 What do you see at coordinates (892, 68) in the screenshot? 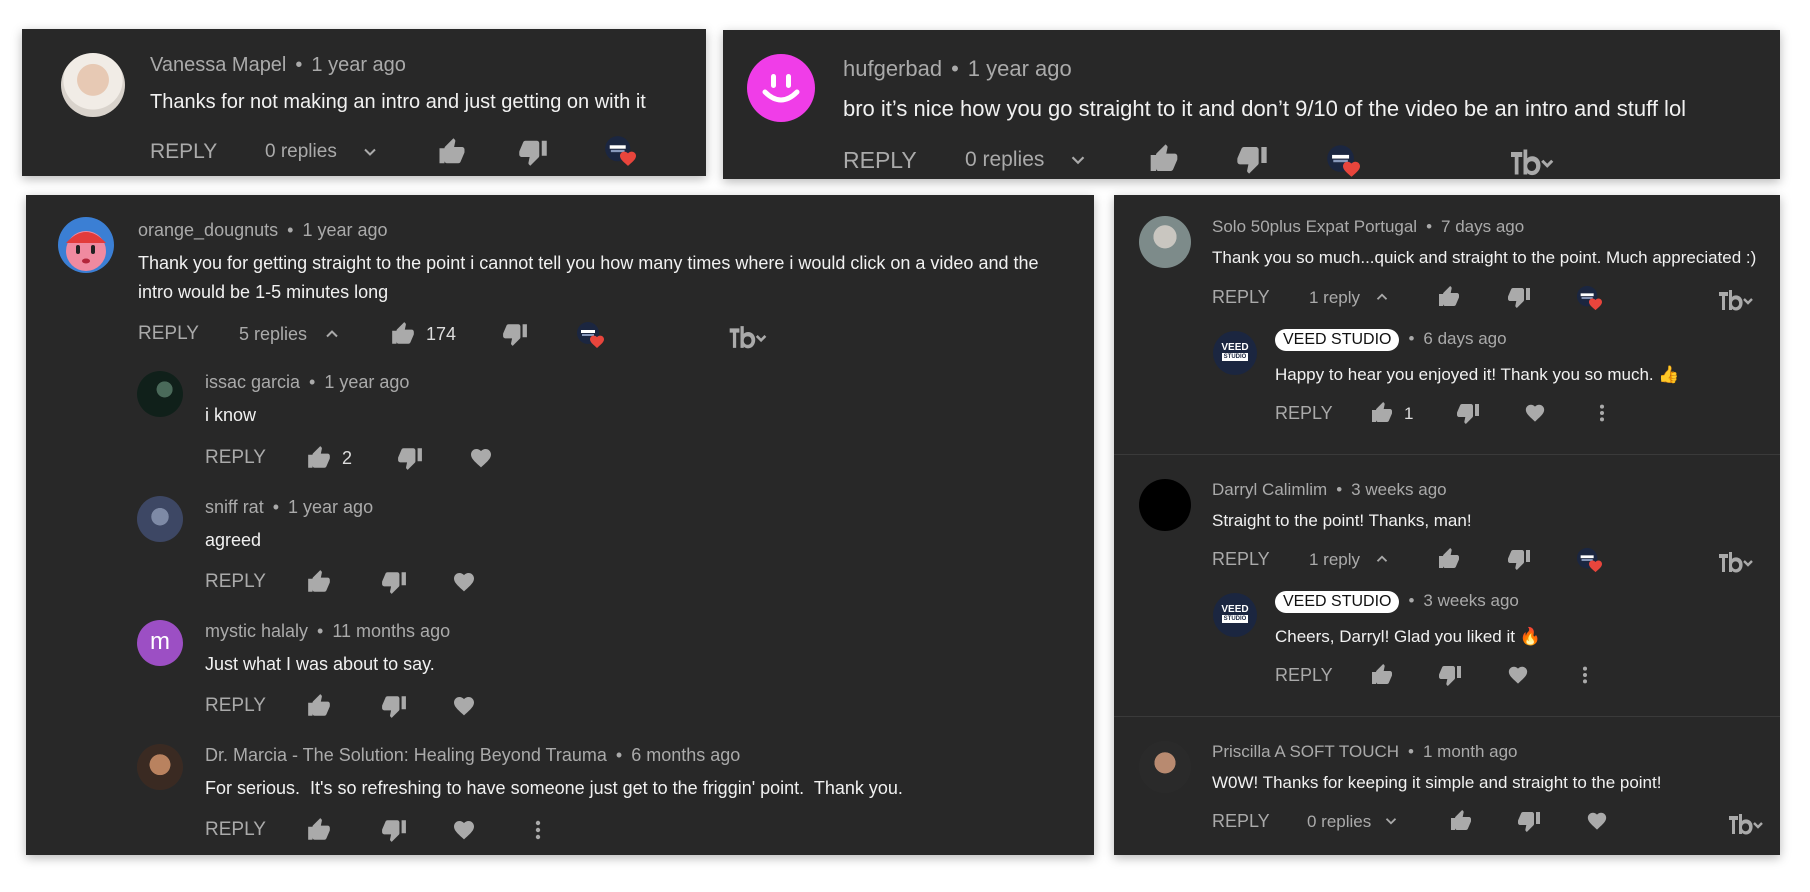
I see `author-name: hufgerbad` at bounding box center [892, 68].